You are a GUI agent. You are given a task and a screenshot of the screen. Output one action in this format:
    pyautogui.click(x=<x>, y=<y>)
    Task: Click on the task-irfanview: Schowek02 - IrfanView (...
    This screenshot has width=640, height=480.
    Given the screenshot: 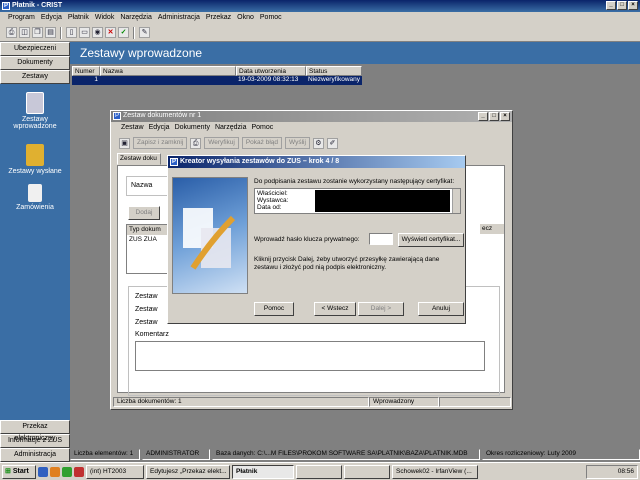 What is the action you would take?
    pyautogui.click(x=435, y=471)
    